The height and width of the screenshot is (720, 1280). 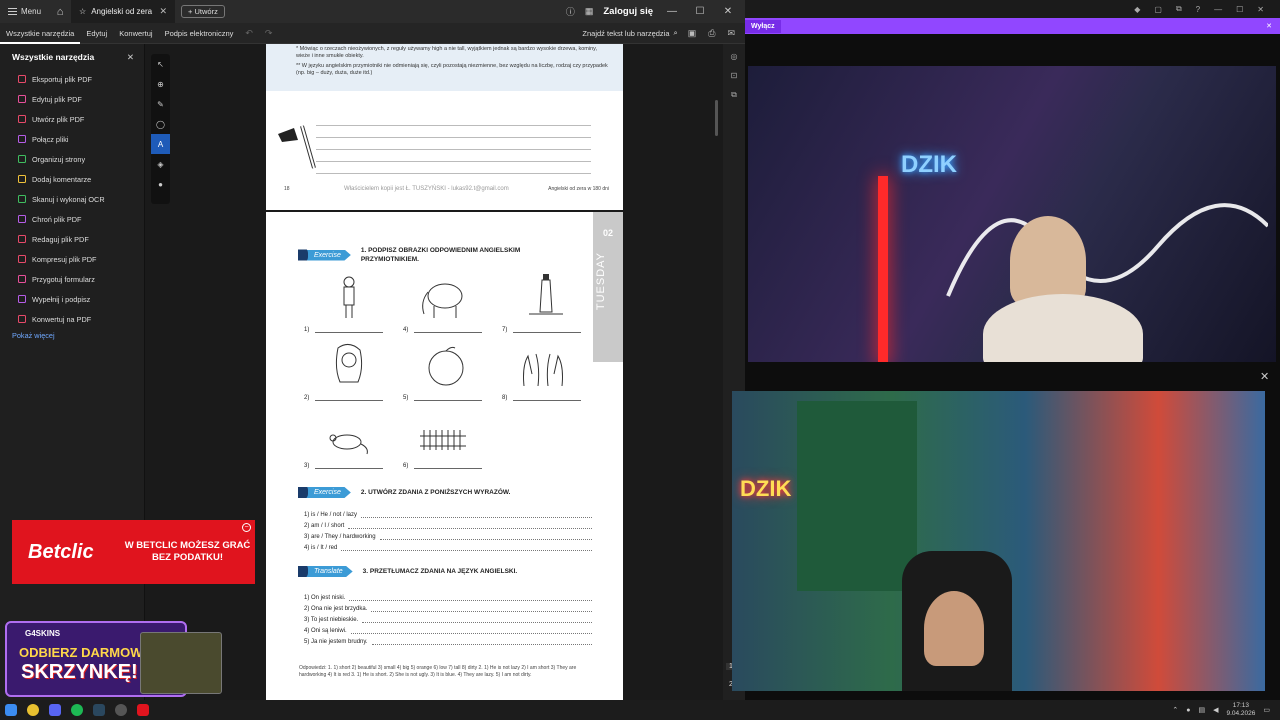 What do you see at coordinates (33, 710) in the screenshot?
I see `chrome-icon` at bounding box center [33, 710].